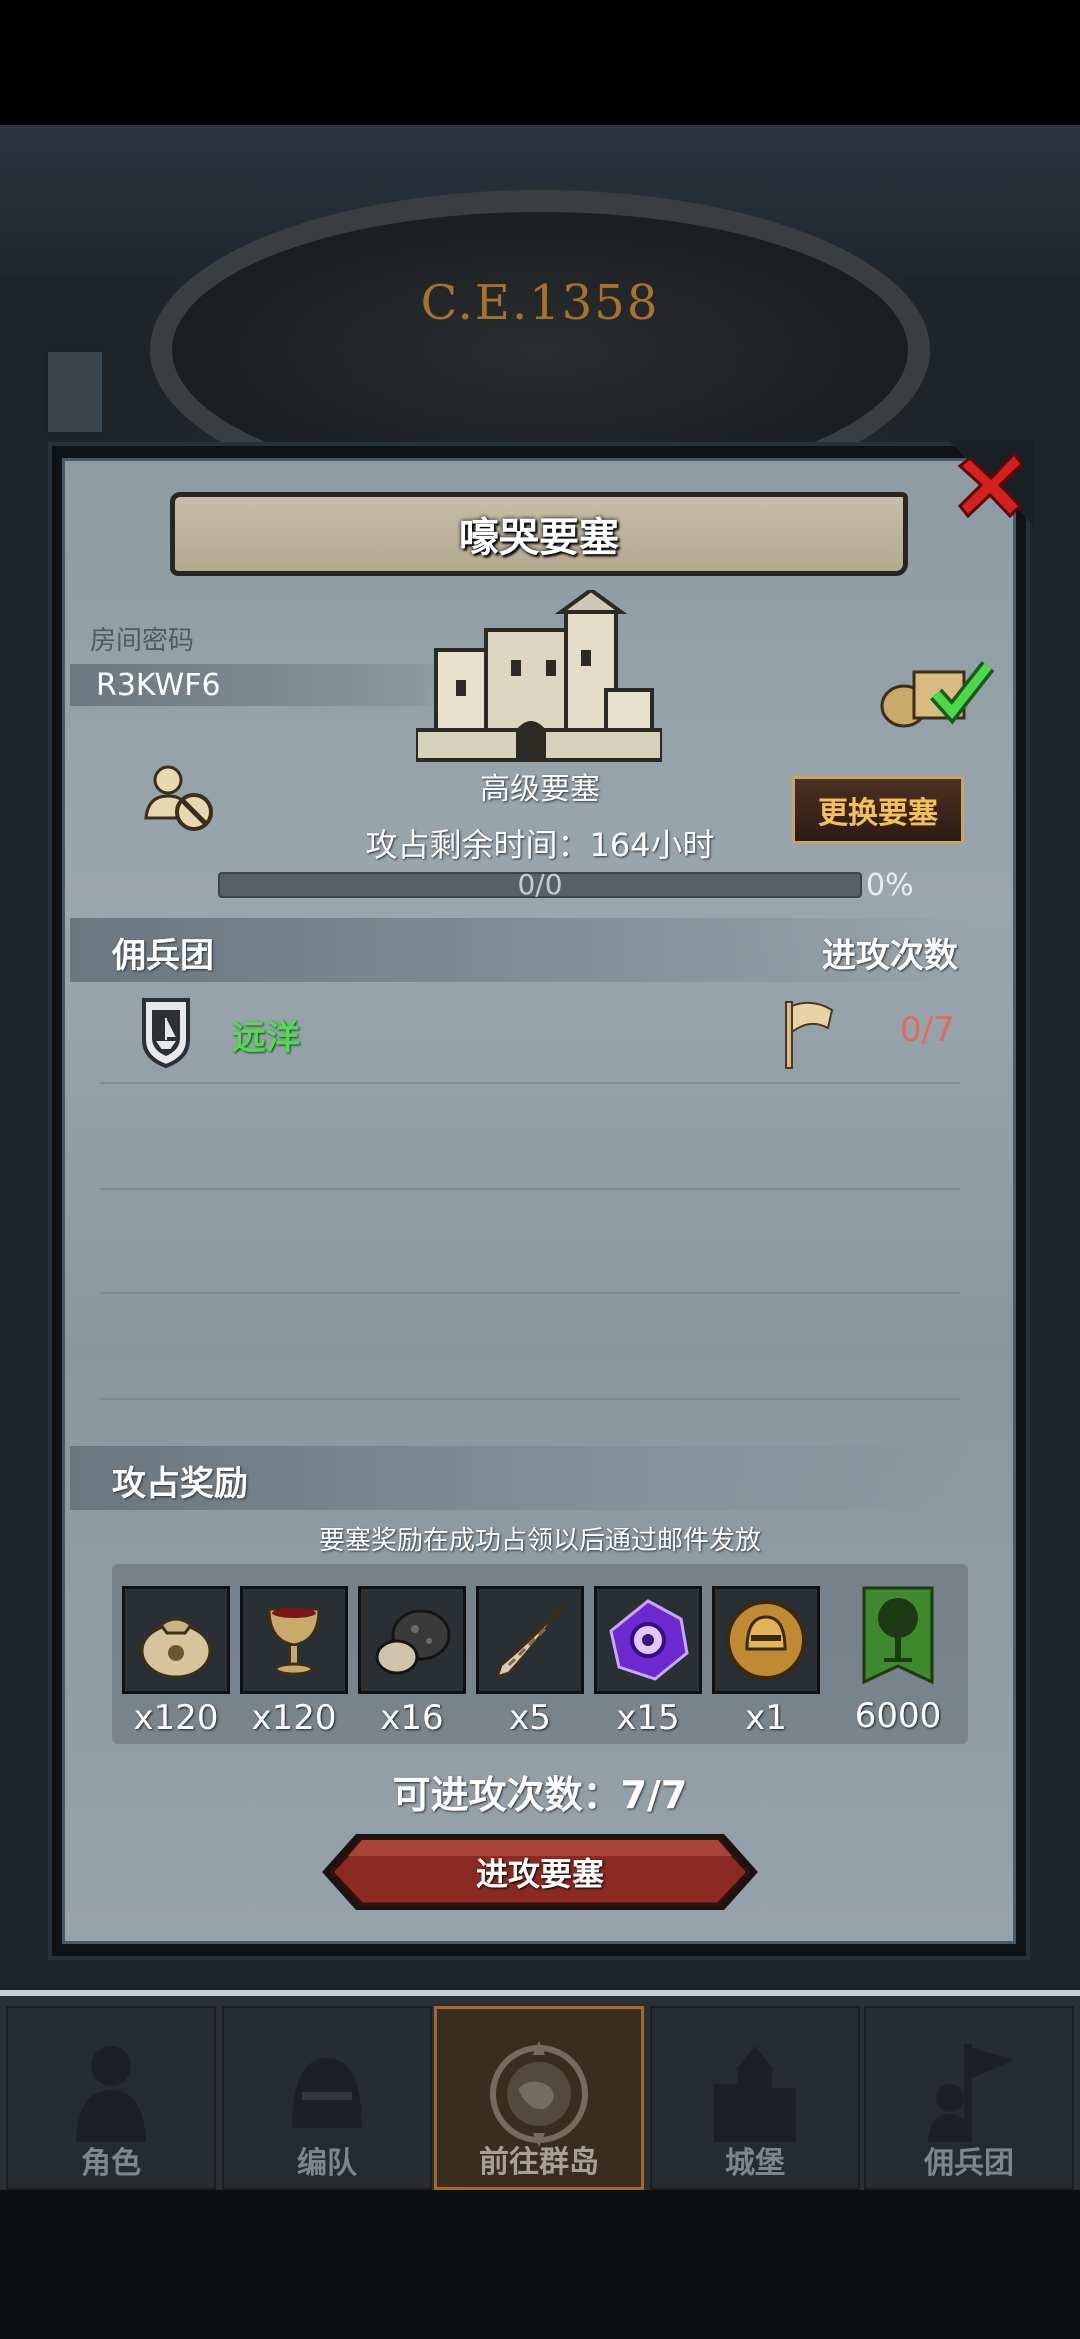 The height and width of the screenshot is (2339, 1080). I want to click on knight-icon, so click(111, 2094).